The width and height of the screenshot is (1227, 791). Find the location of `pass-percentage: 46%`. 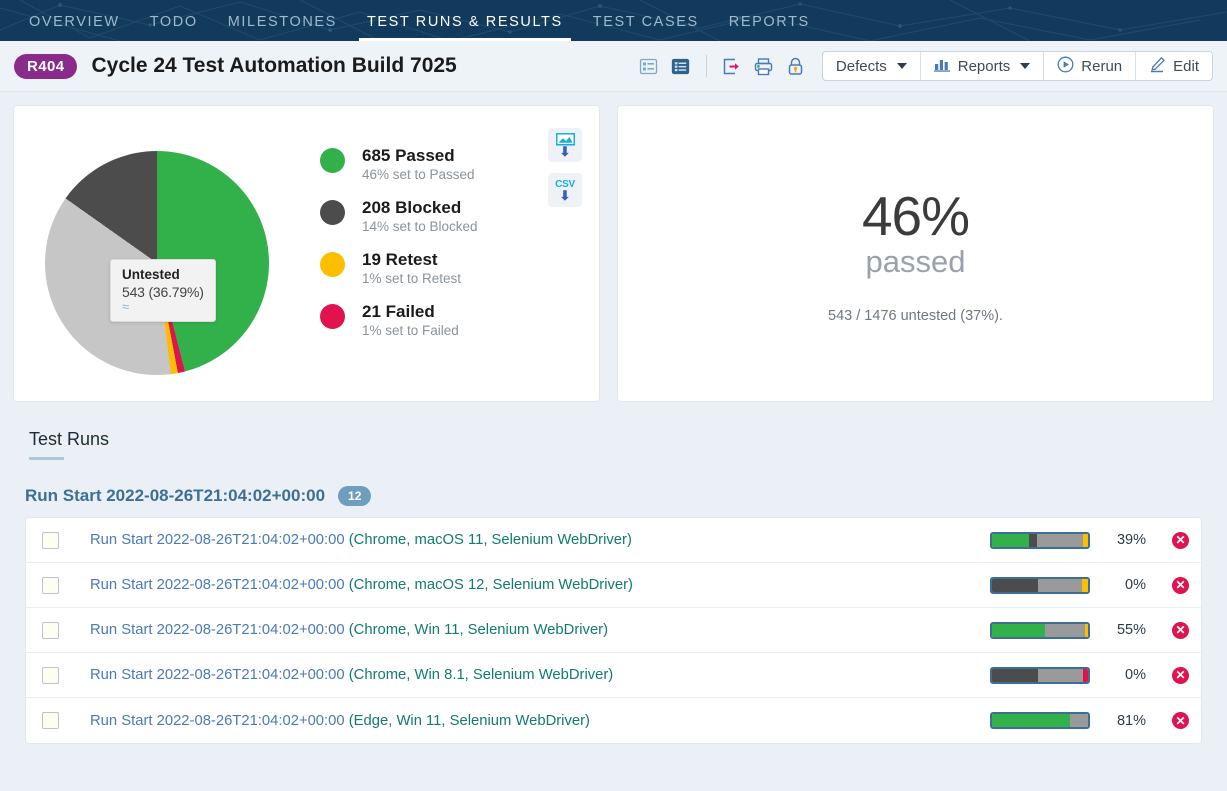

pass-percentage: 46% is located at coordinates (915, 215).